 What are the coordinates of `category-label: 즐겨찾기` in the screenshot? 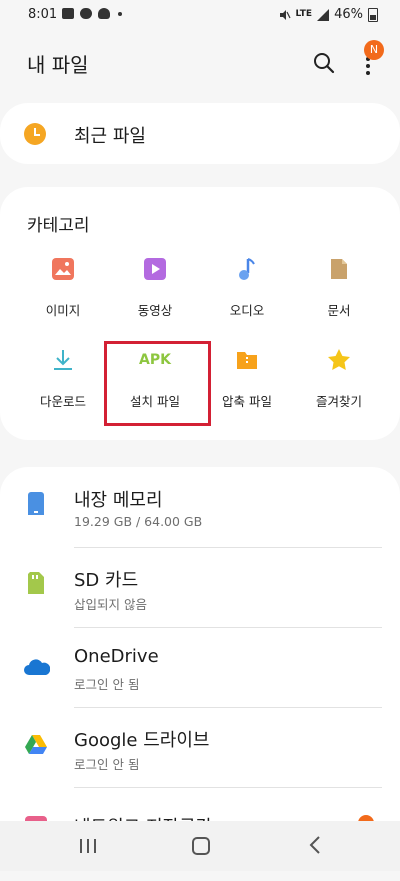 It's located at (338, 401).